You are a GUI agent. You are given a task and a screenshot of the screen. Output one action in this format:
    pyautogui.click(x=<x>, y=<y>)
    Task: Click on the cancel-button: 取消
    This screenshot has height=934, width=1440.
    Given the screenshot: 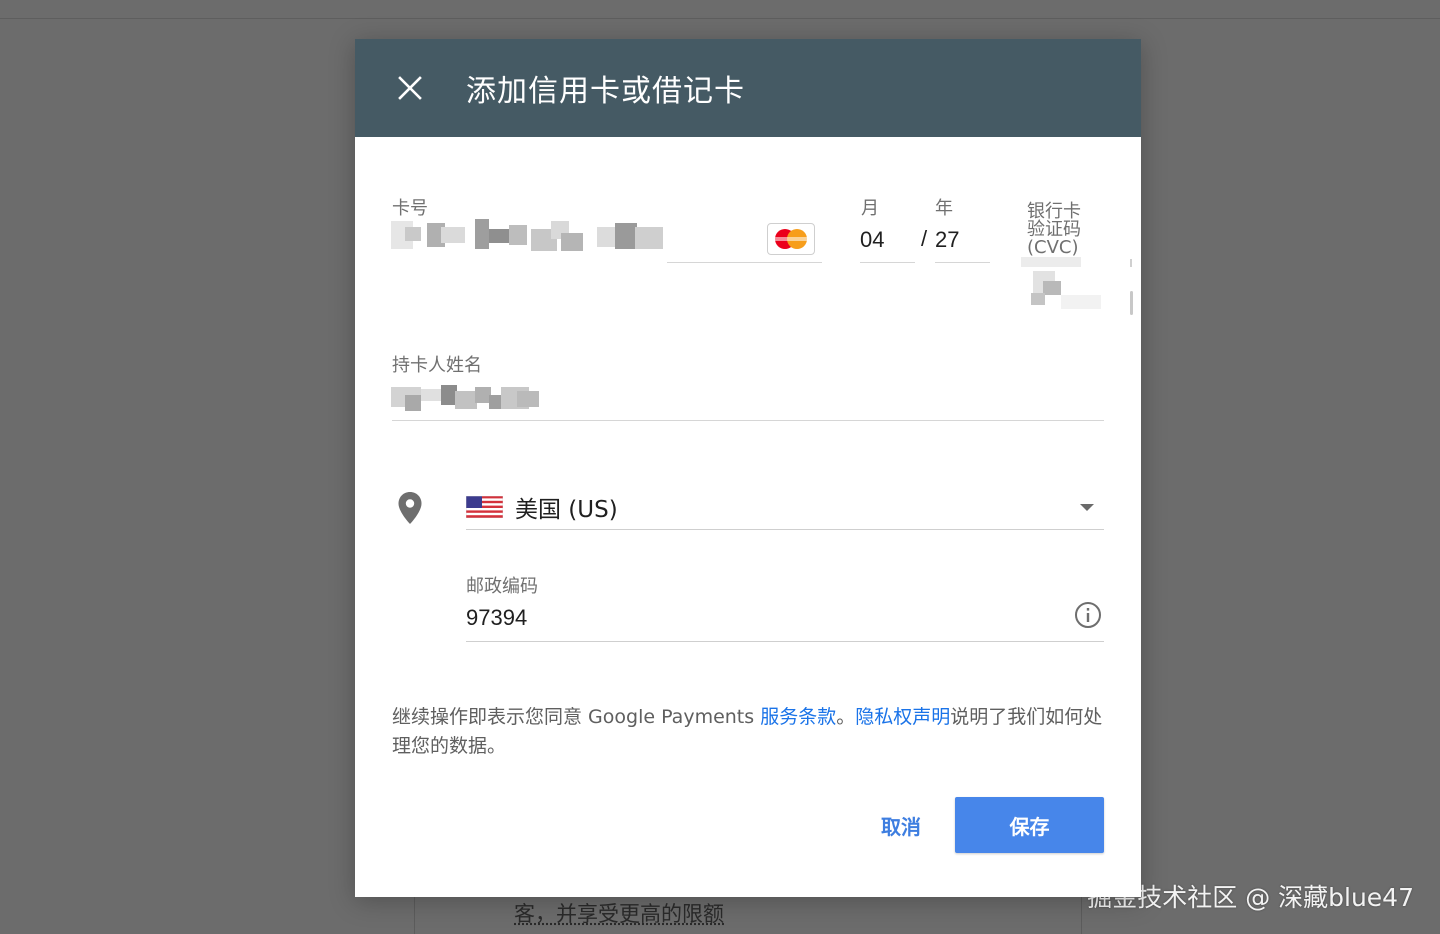 What is the action you would take?
    pyautogui.click(x=901, y=825)
    